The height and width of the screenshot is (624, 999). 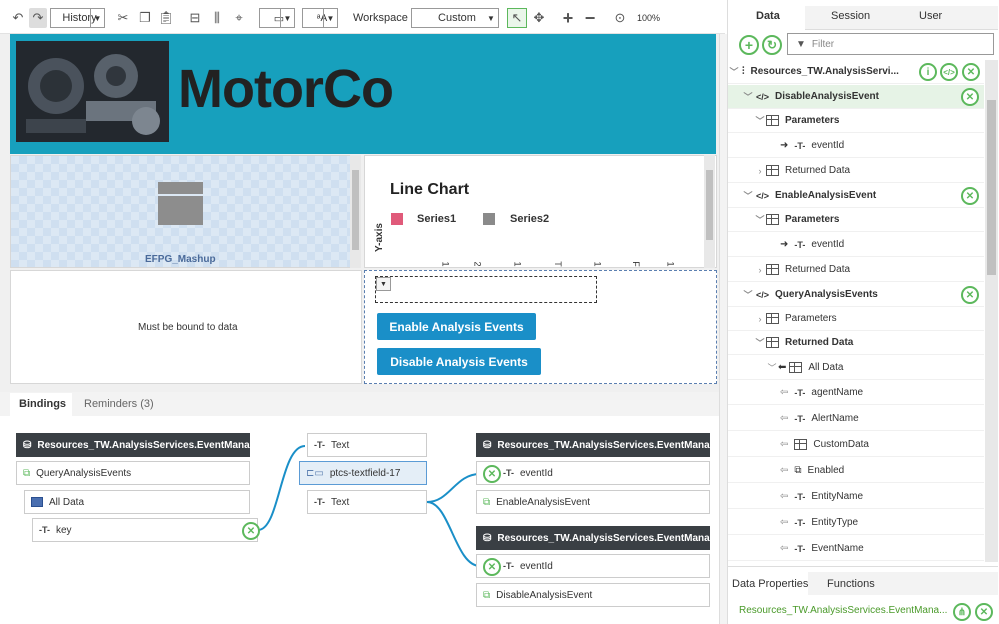 What do you see at coordinates (188, 327) in the screenshot?
I see `bound-message: Must be bound to data` at bounding box center [188, 327].